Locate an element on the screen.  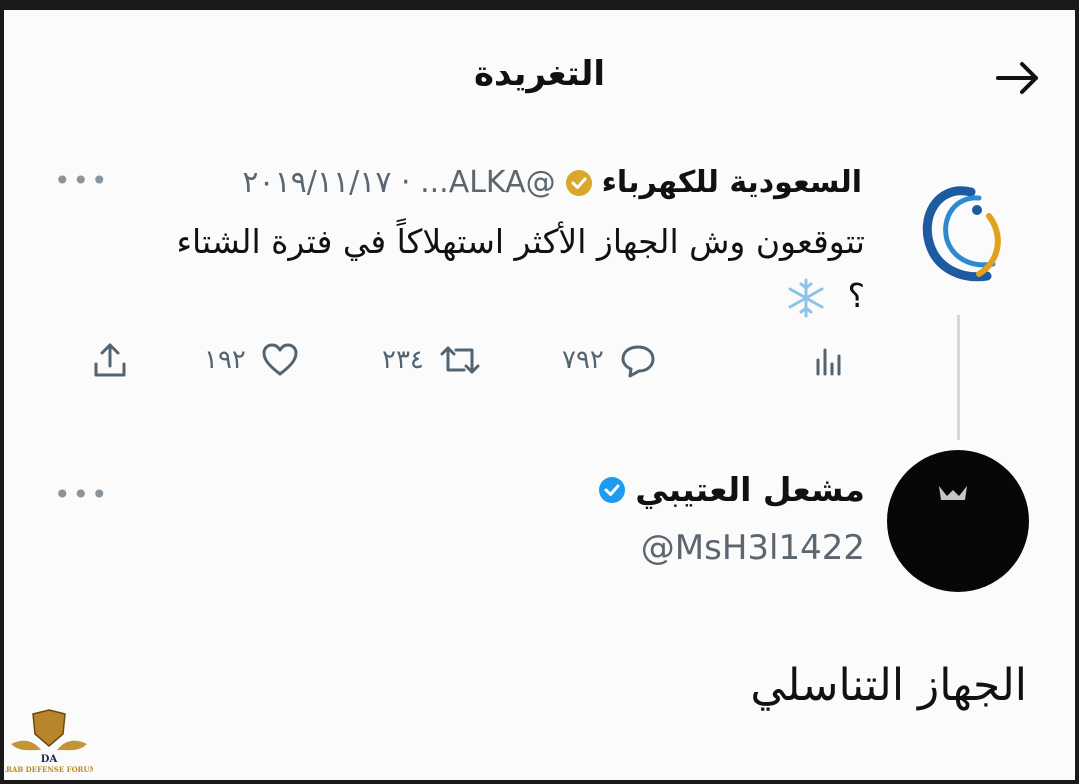
like-button: ١٩٢ is located at coordinates (252, 360).